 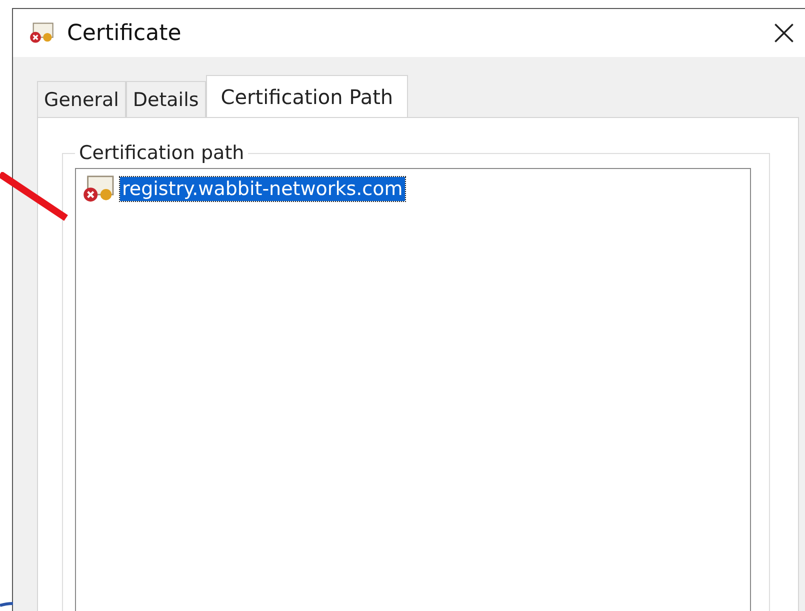 I want to click on close-icon, so click(x=784, y=33).